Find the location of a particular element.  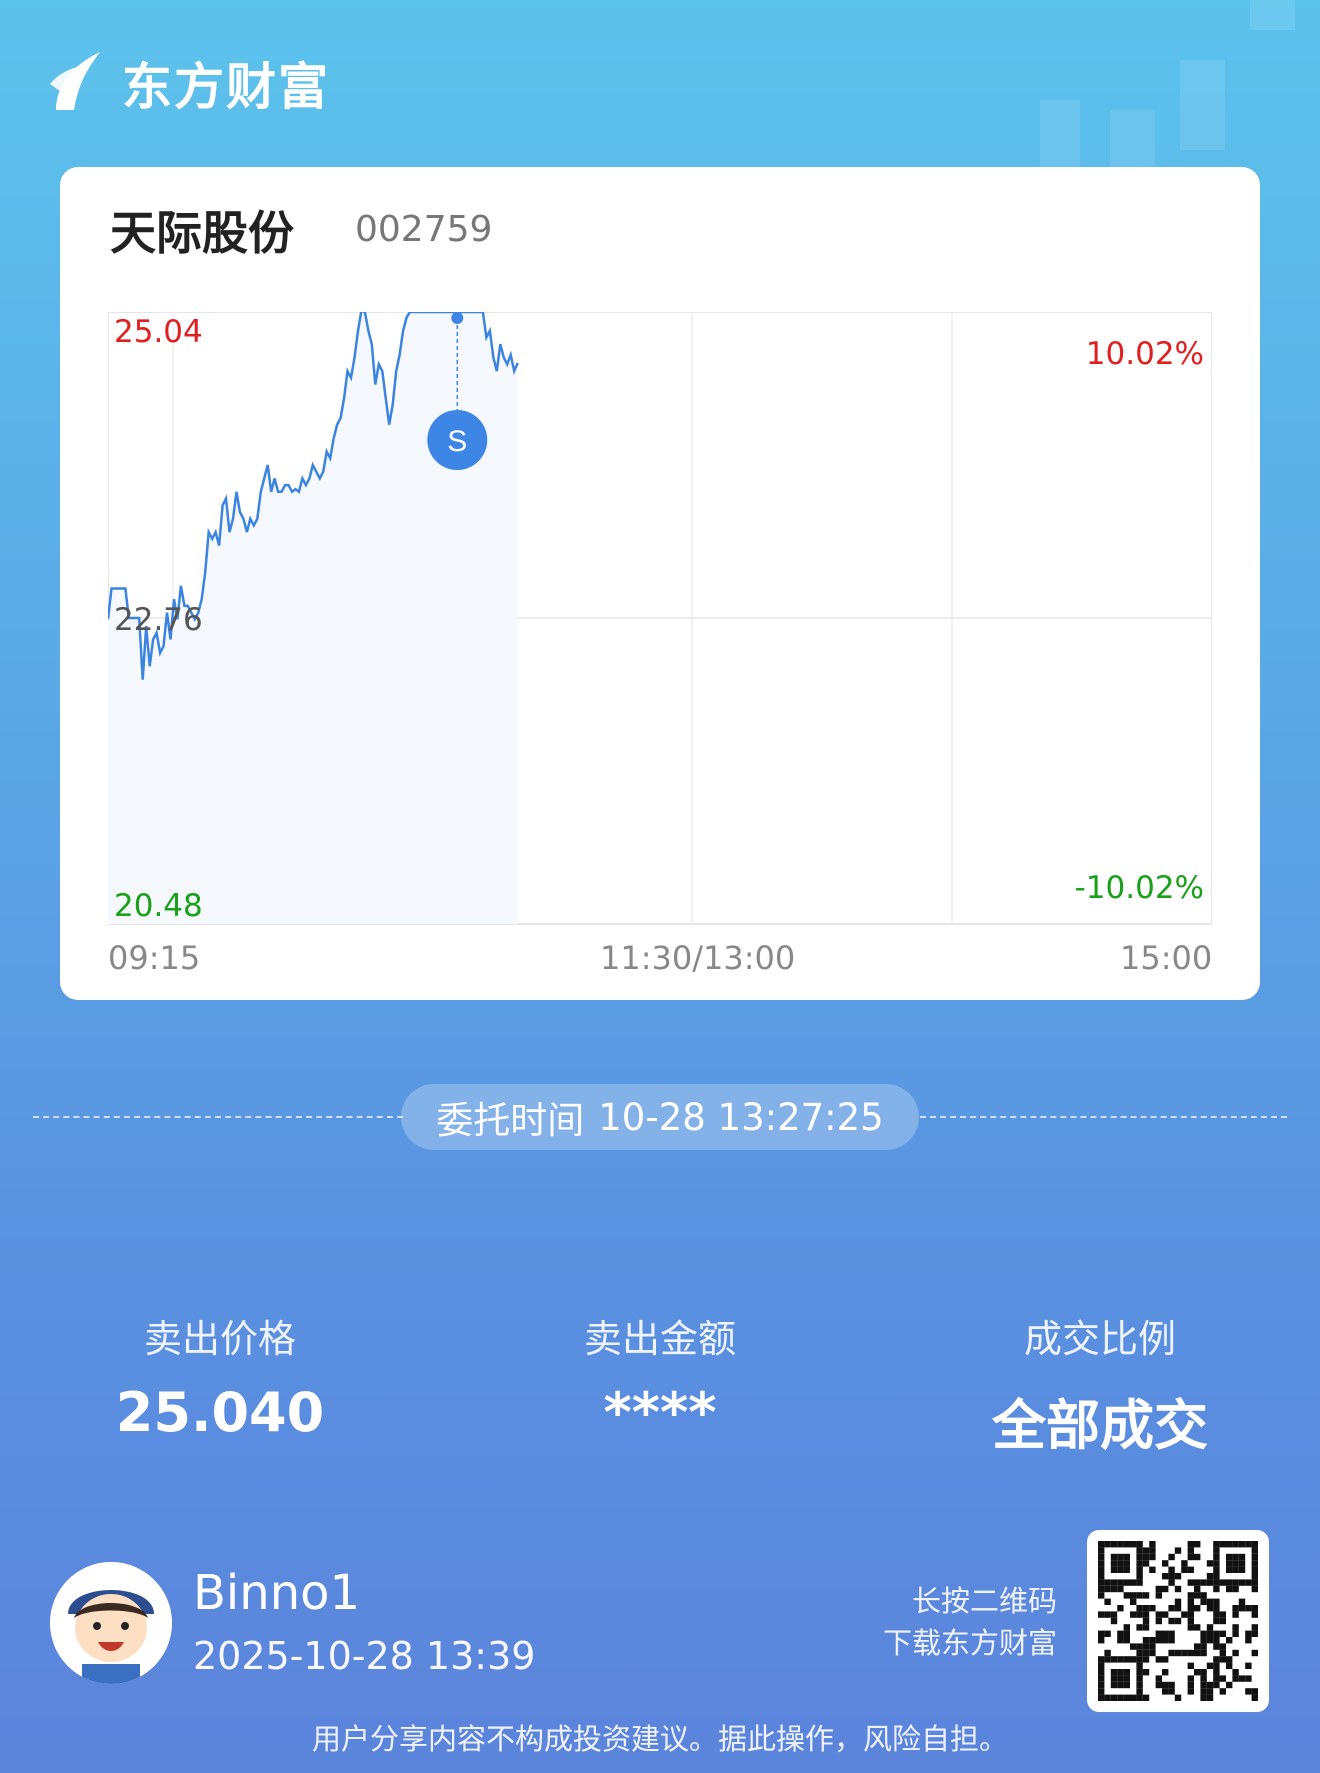

stat-value: 25.040 is located at coordinates (220, 1412).